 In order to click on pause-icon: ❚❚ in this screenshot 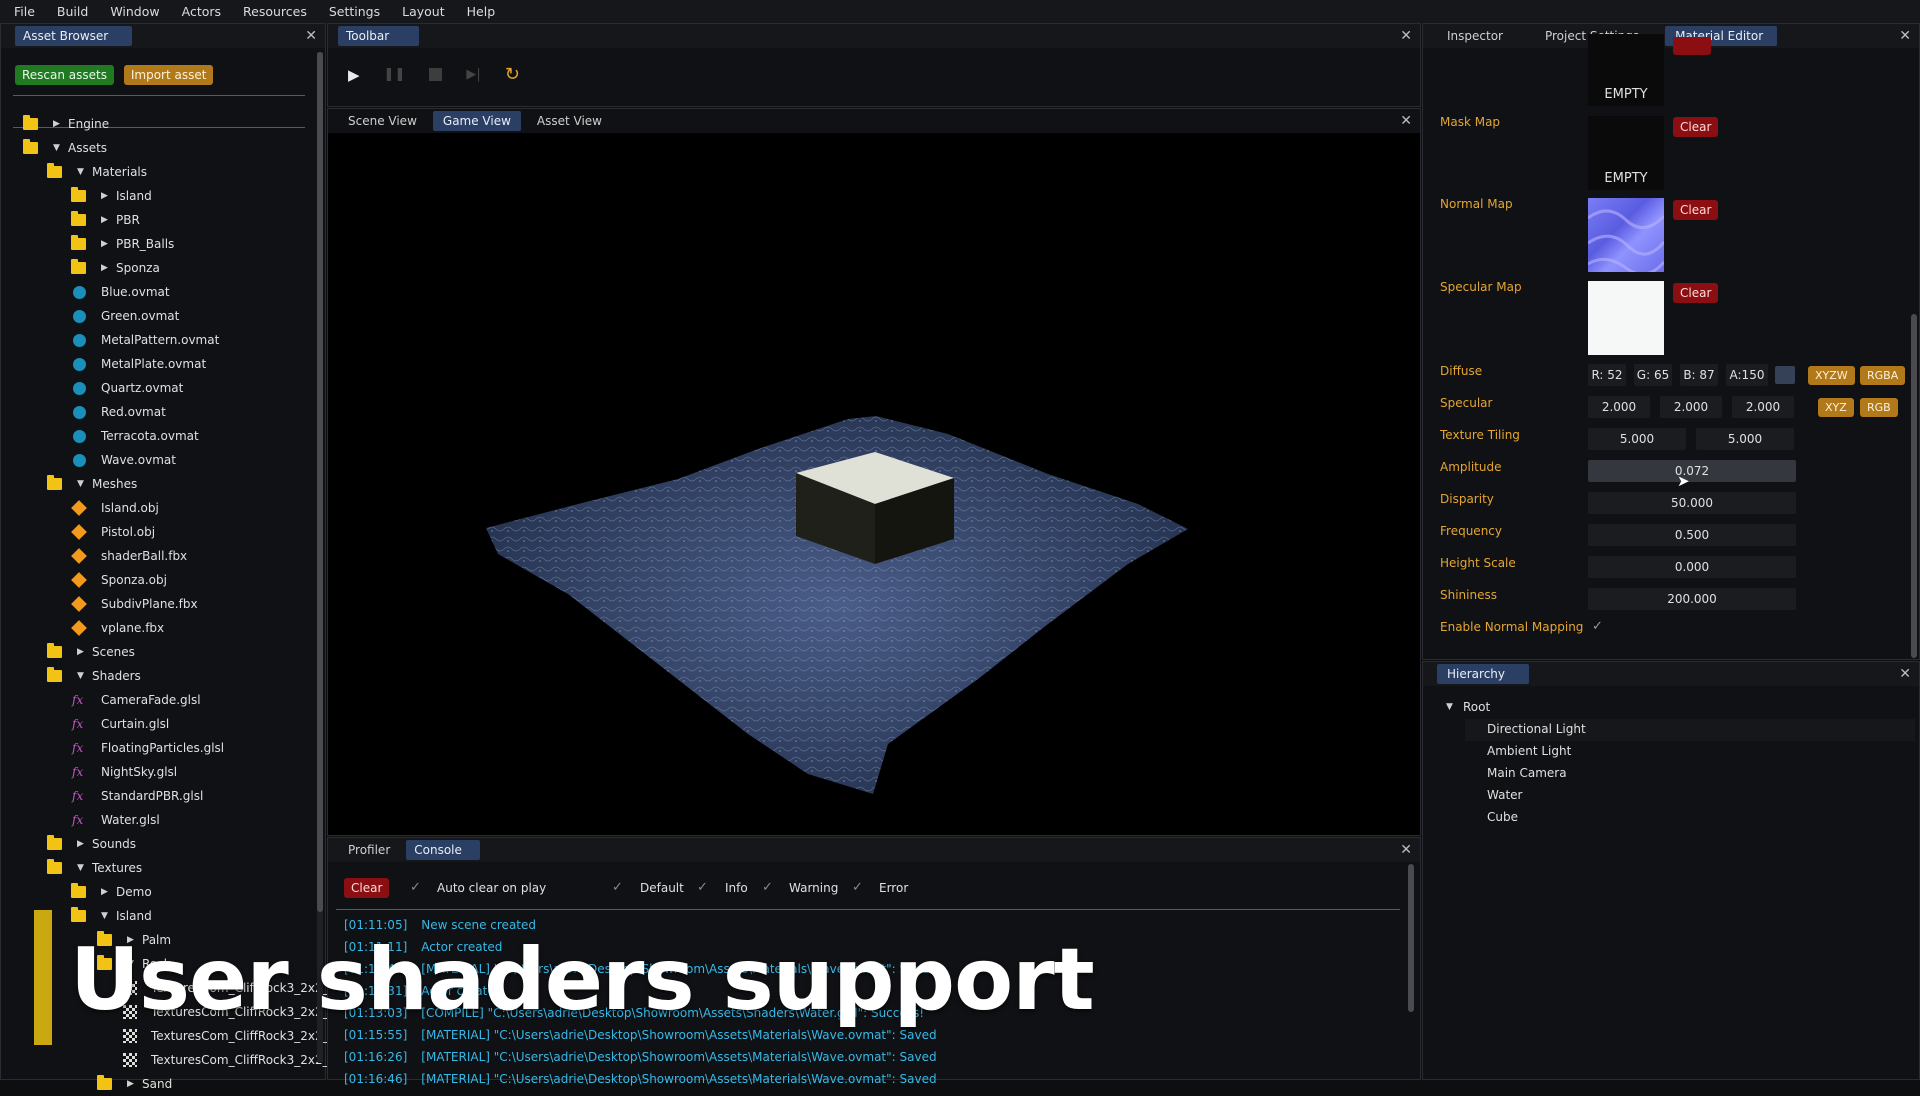, I will do `click(395, 74)`.